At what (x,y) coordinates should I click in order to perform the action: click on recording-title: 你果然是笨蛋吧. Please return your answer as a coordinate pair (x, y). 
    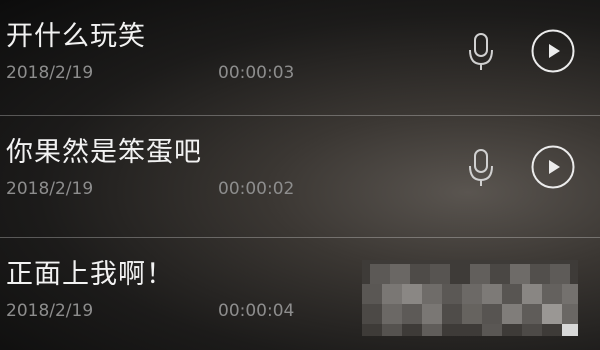
    Looking at the image, I should click on (104, 152).